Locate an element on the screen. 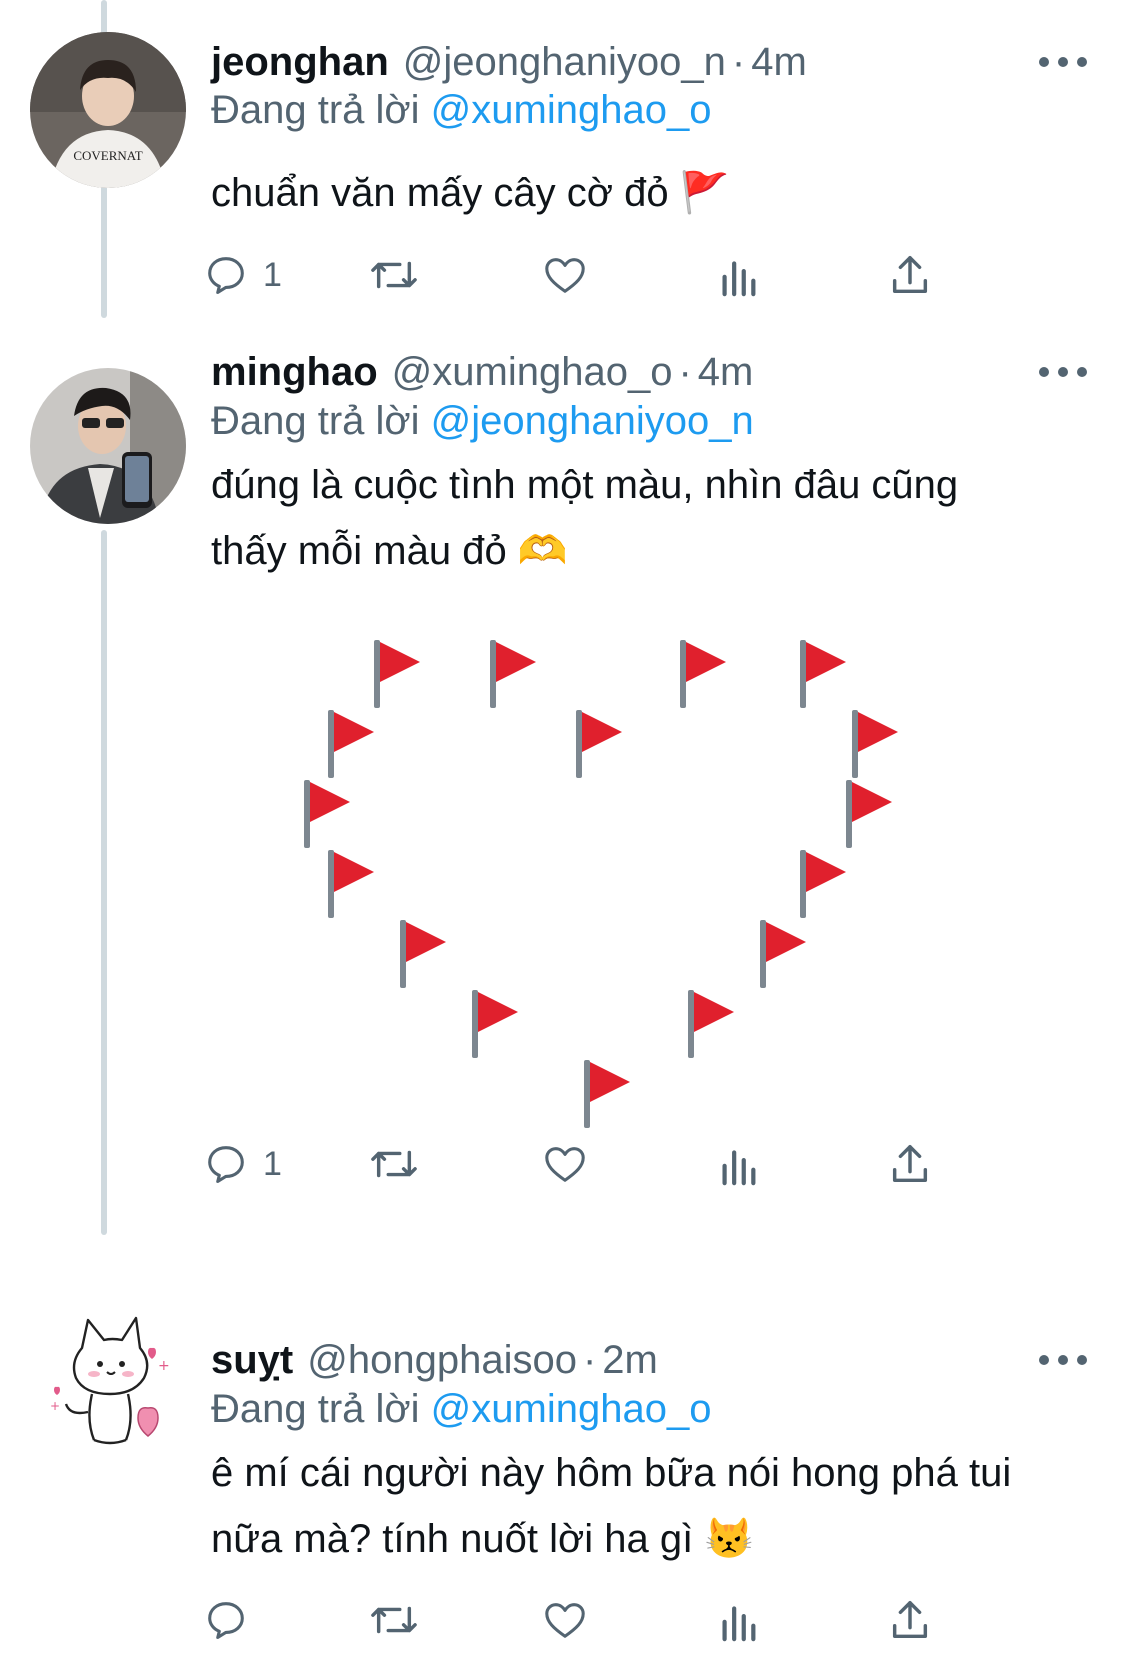 The width and height of the screenshot is (1125, 1669). display-name: minghao is located at coordinates (294, 372).